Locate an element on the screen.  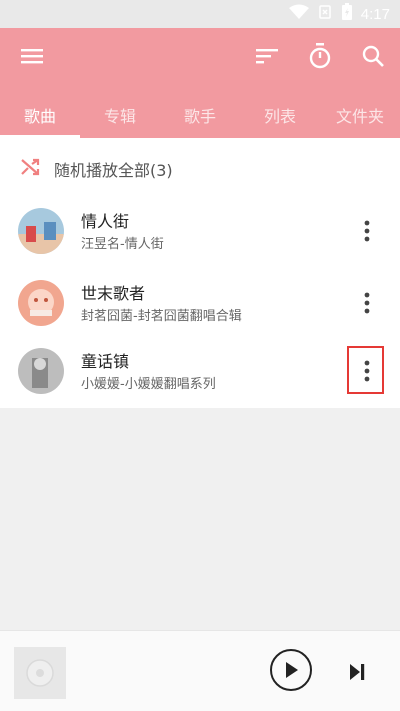
shuffle-all-button: 随机播放全部(3) is located at coordinates (200, 168).